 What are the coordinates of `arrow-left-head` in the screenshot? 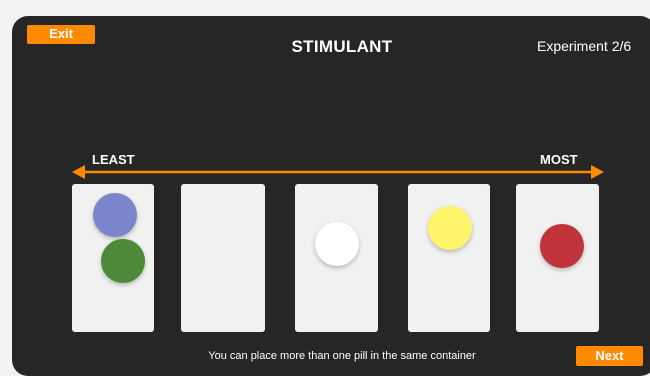 It's located at (78, 172).